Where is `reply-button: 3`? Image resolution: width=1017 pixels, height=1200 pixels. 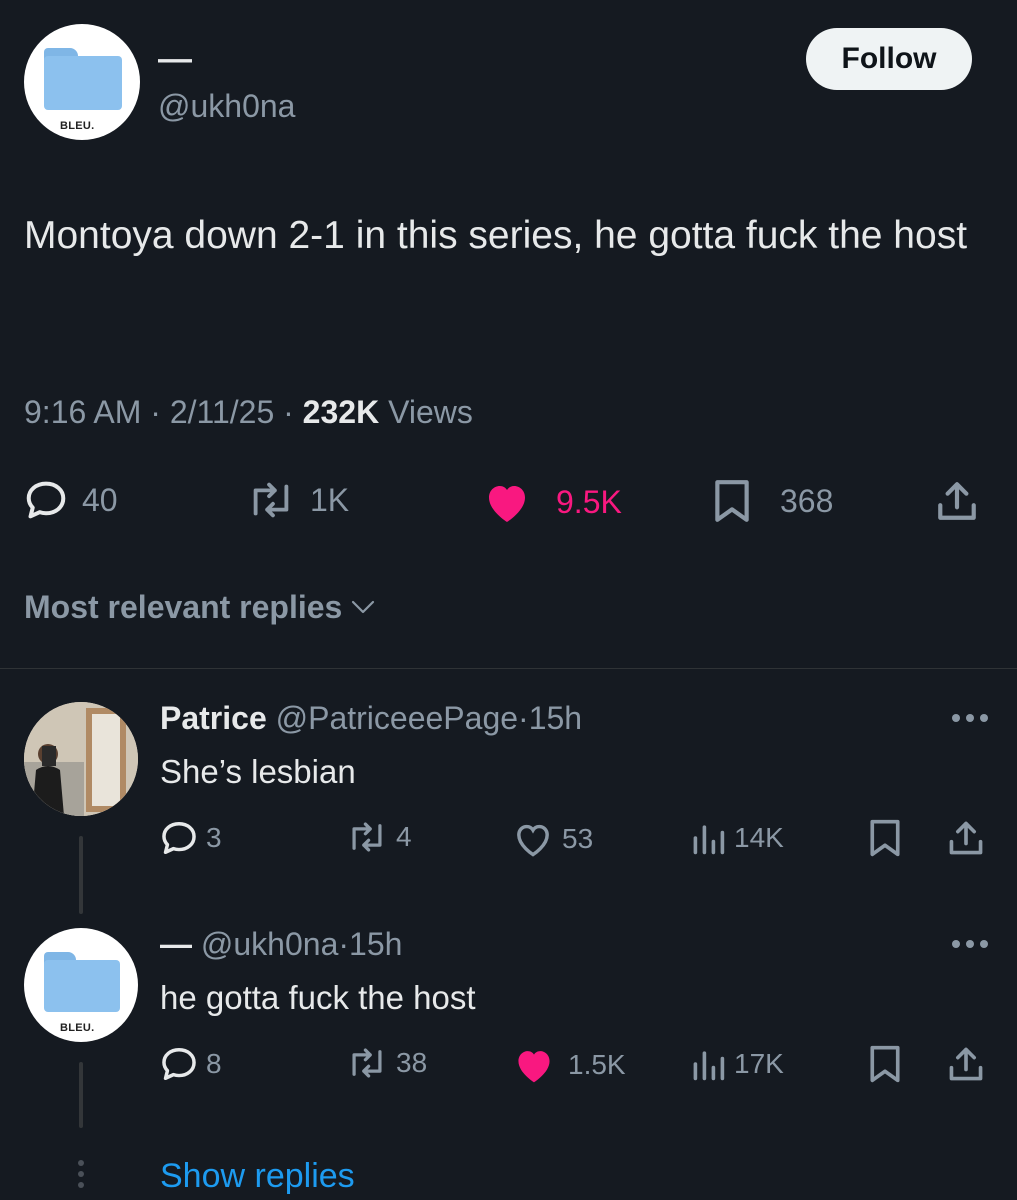 reply-button: 3 is located at coordinates (191, 838).